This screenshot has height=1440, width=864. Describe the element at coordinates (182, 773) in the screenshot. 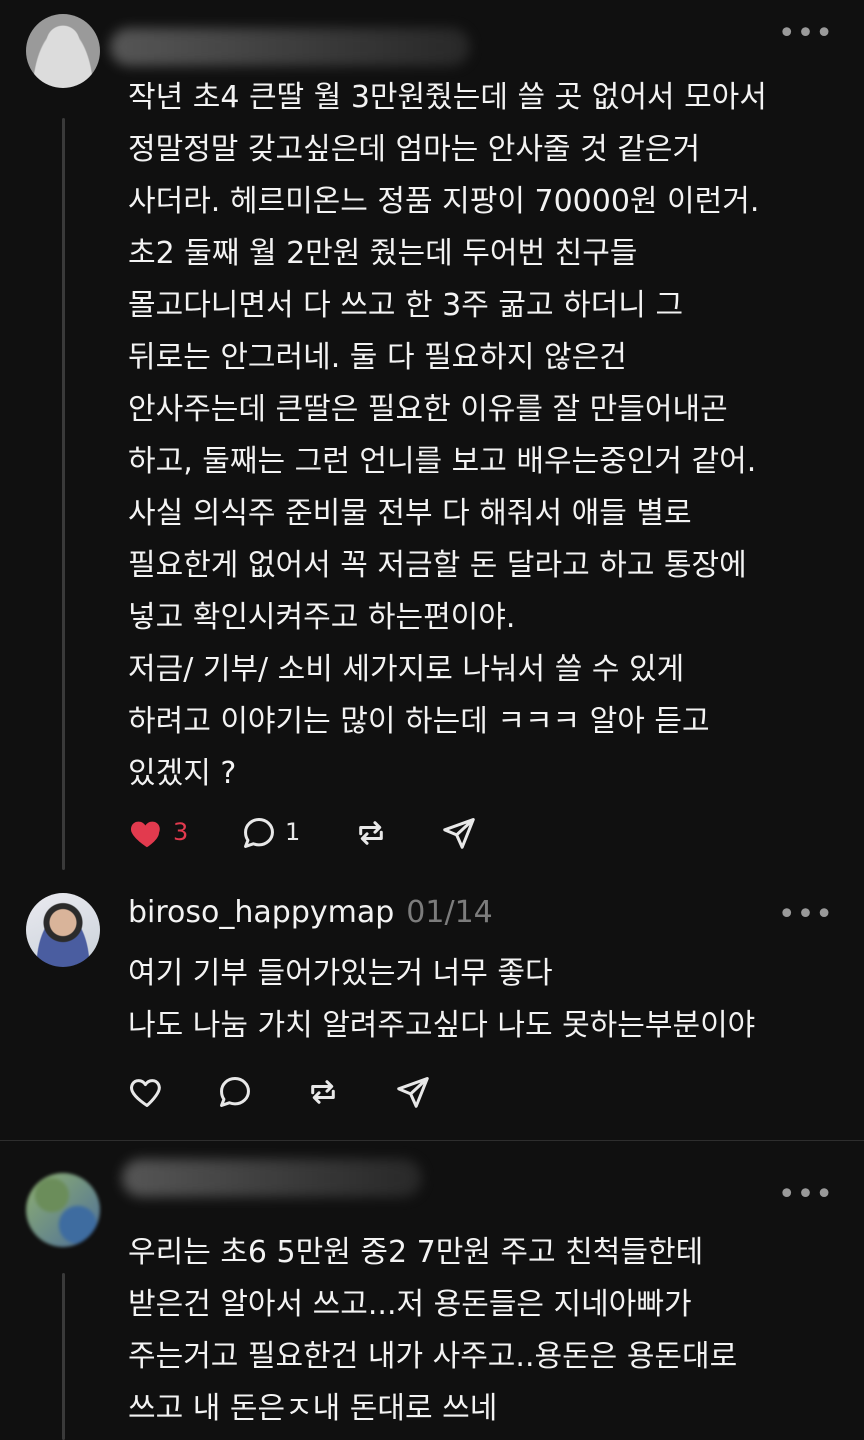

I see `post-text-line: 있겠지 ?` at that location.